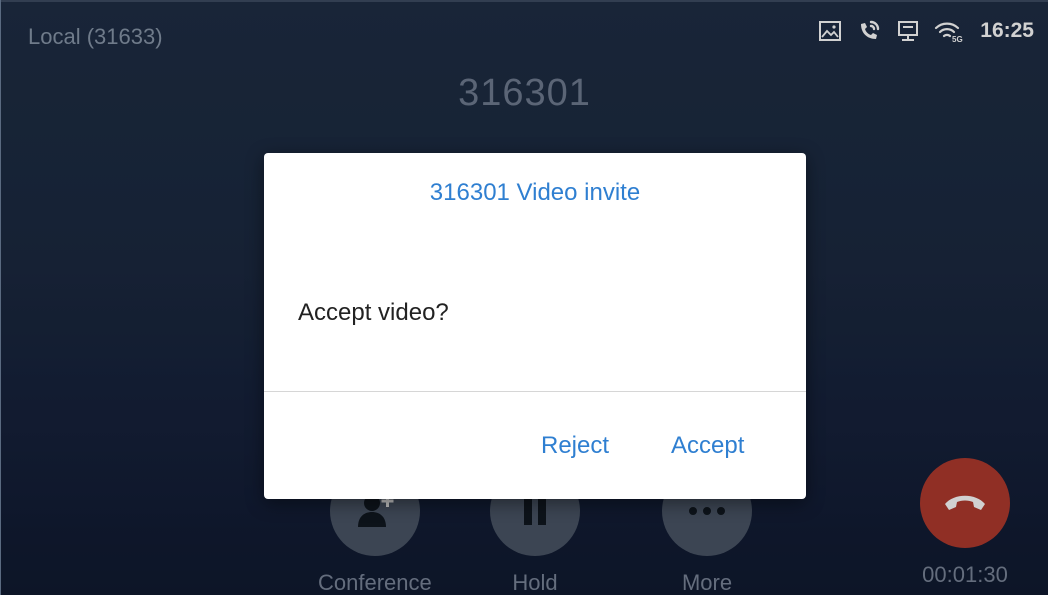 The height and width of the screenshot is (595, 1048). Describe the element at coordinates (535, 391) in the screenshot. I see `dialog-divider` at that location.